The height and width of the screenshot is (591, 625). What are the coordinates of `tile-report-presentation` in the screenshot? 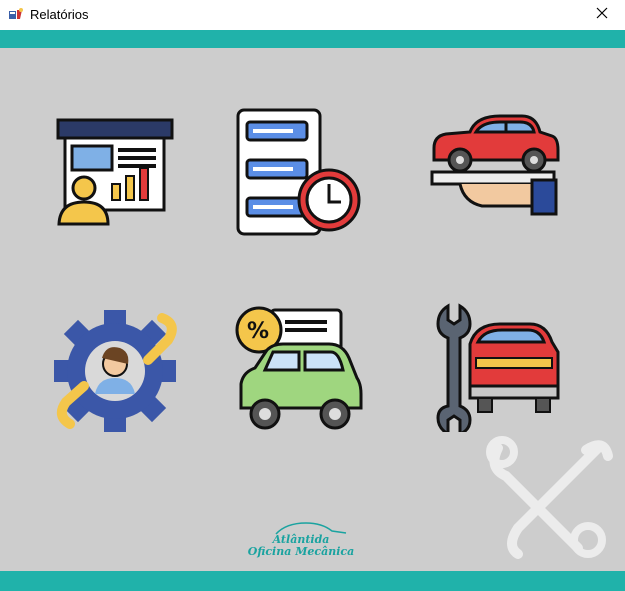 It's located at (115, 175).